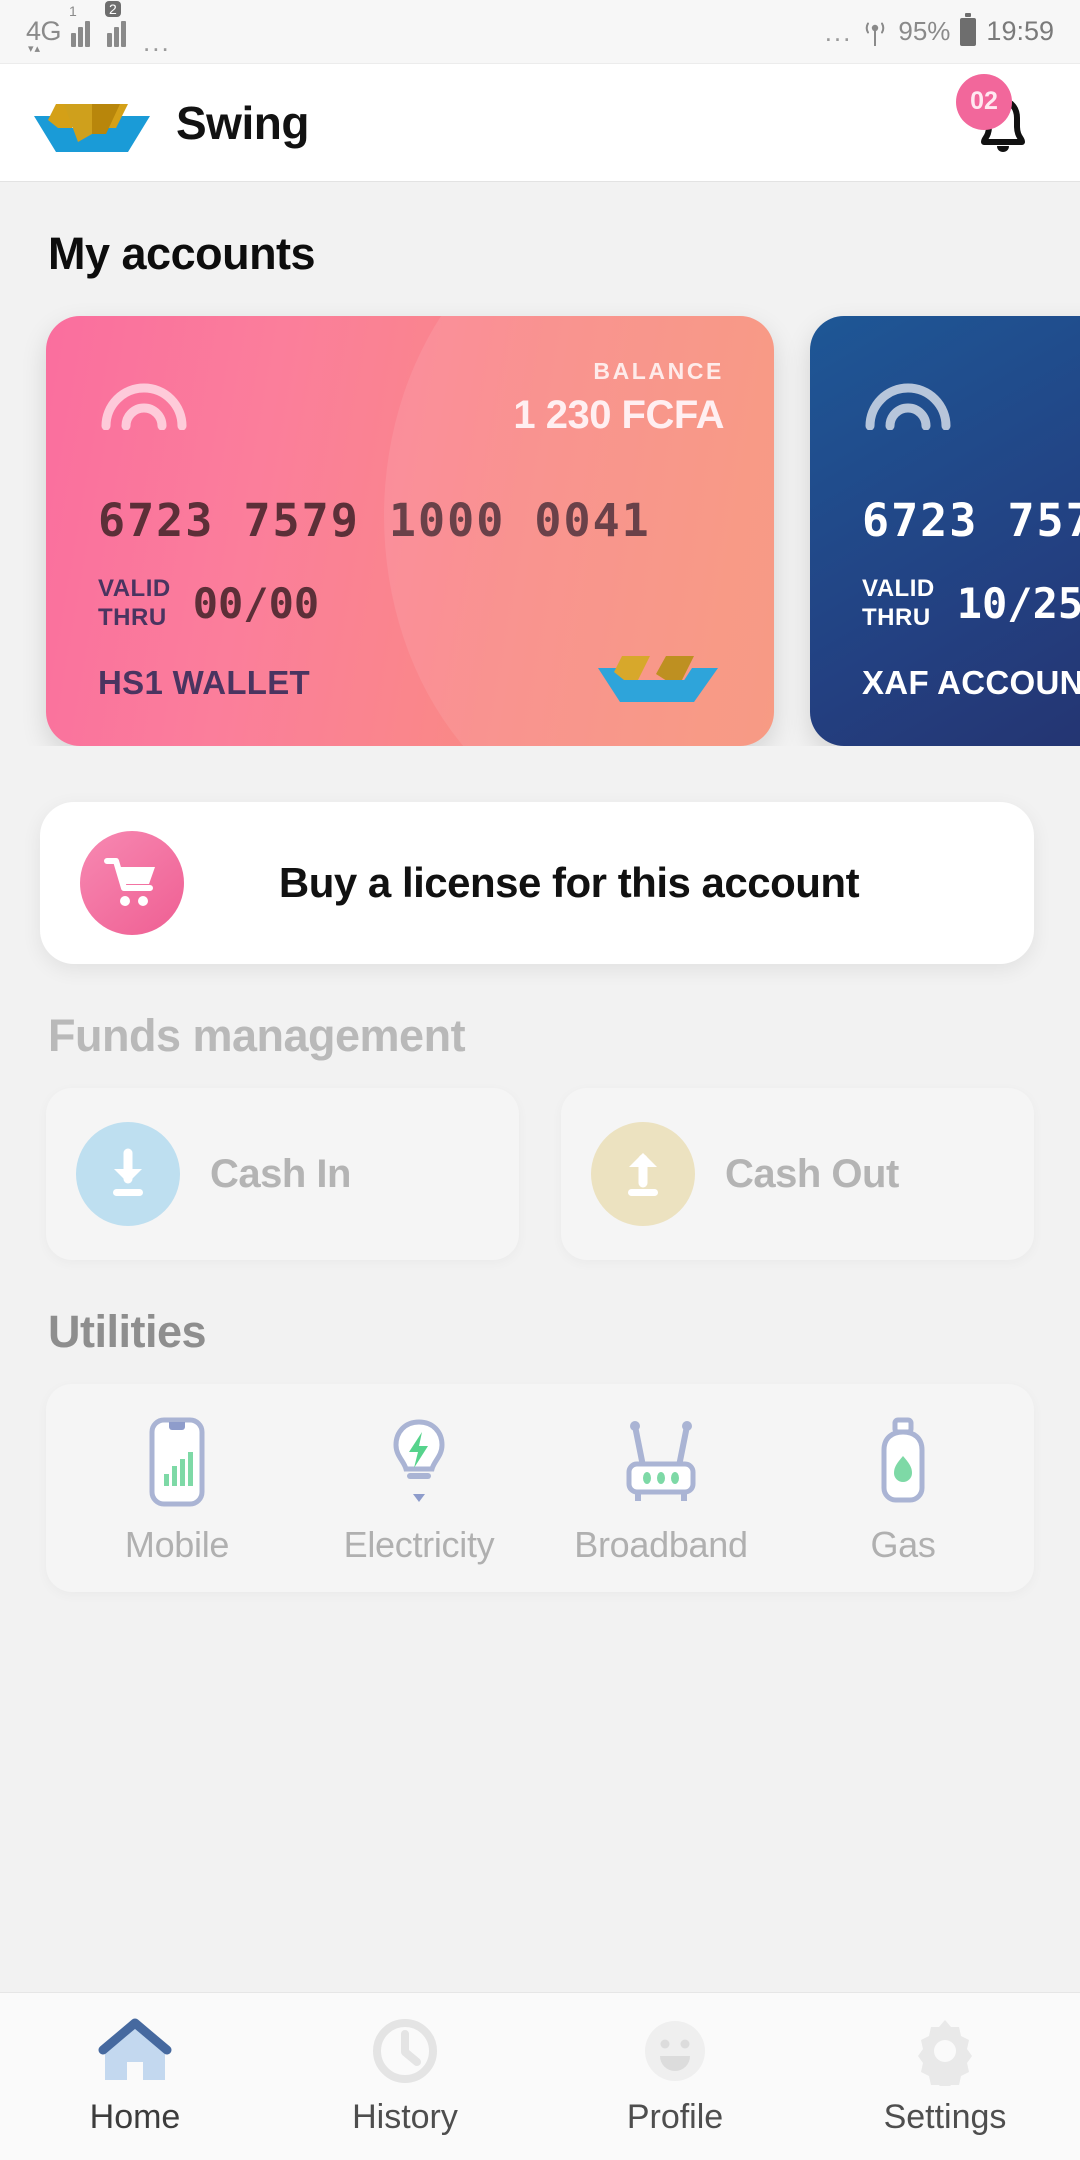  What do you see at coordinates (540, 1161) in the screenshot?
I see `funds-row: Cash In Cash Out` at bounding box center [540, 1161].